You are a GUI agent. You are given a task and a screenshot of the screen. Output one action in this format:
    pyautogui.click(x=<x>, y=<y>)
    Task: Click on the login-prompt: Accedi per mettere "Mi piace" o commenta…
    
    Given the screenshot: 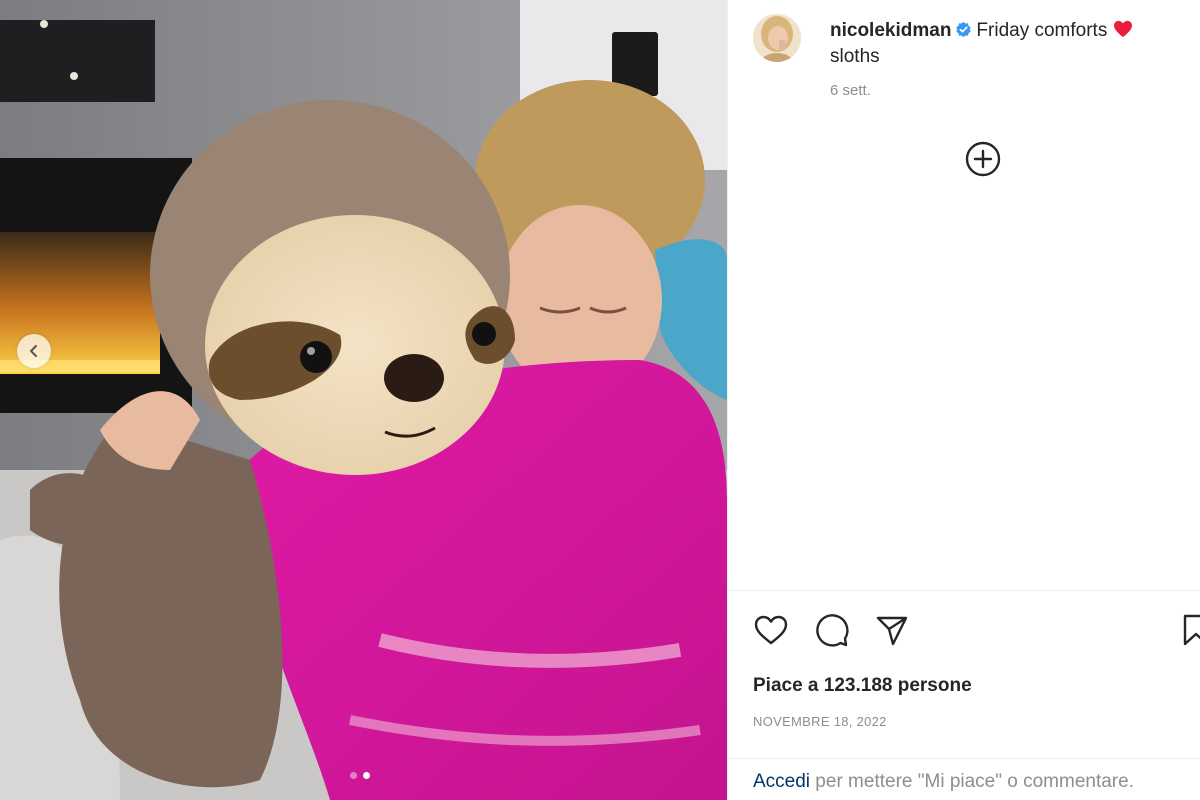 What is the action you would take?
    pyautogui.click(x=943, y=782)
    